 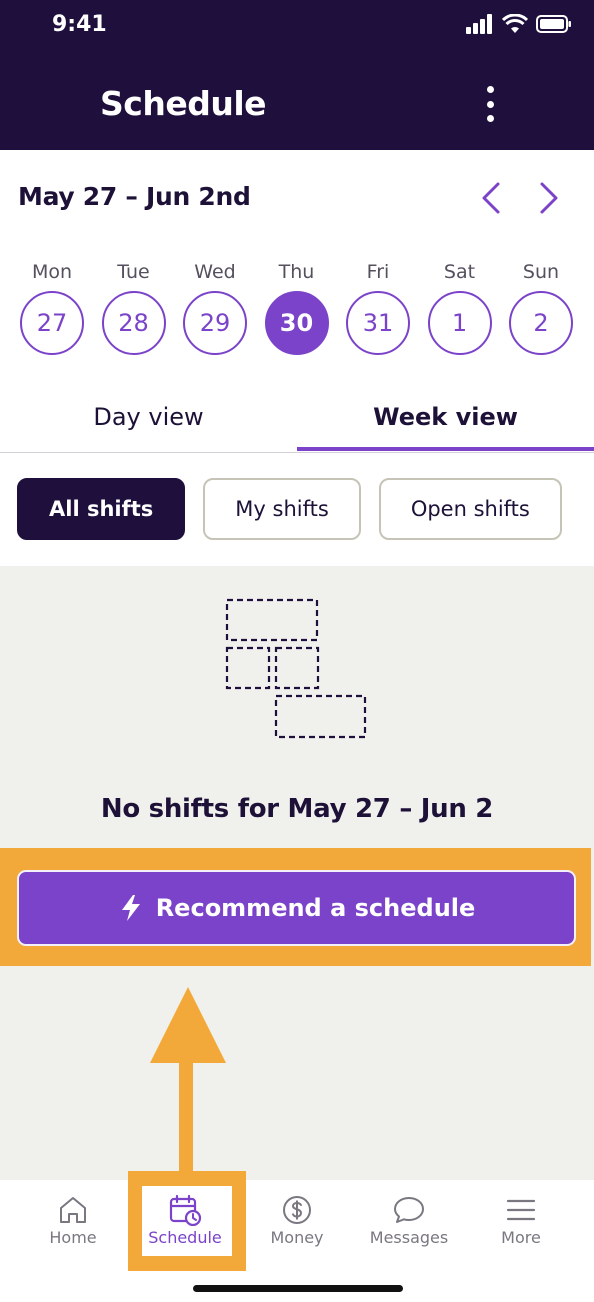 I want to click on tab-week-view: Week view, so click(x=445, y=422).